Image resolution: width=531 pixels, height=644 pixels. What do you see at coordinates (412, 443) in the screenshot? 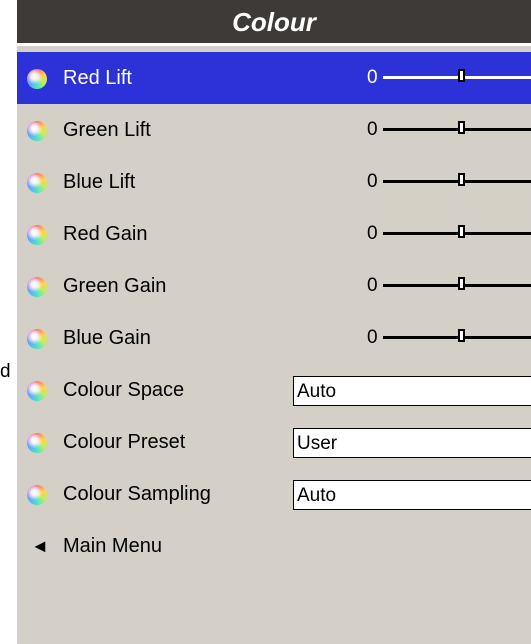
I see `colour-preset-select: User` at bounding box center [412, 443].